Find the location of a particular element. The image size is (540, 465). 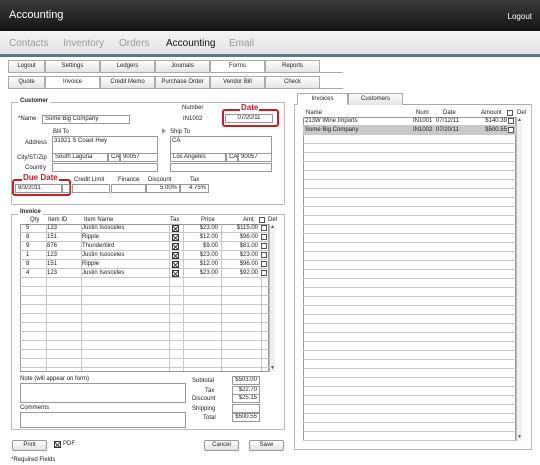

list-delete-checkbox is located at coordinates (511, 130).